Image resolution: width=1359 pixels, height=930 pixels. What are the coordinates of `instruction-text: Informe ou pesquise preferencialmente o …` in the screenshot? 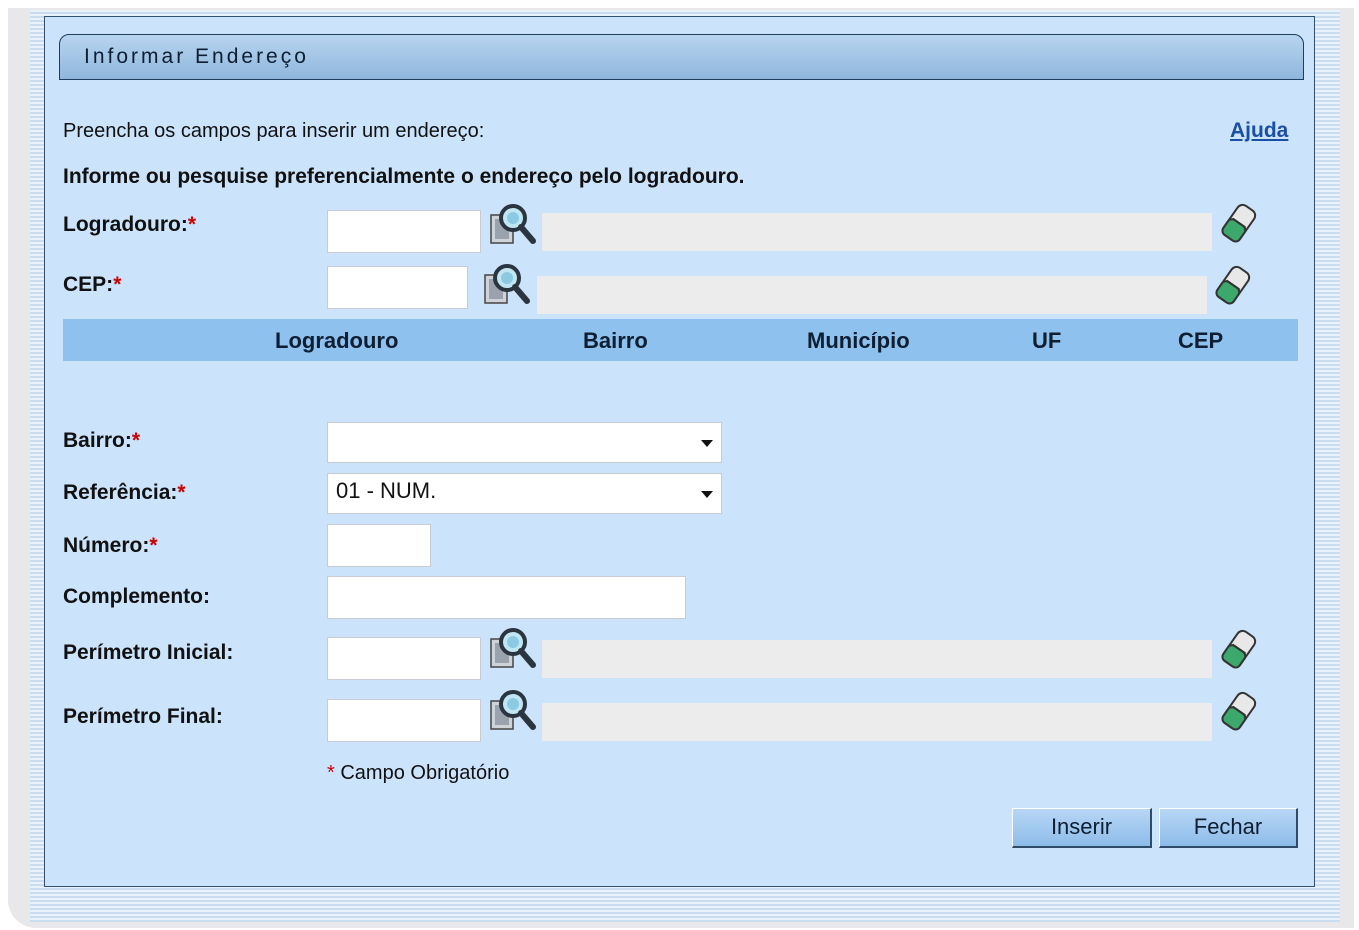 It's located at (404, 176).